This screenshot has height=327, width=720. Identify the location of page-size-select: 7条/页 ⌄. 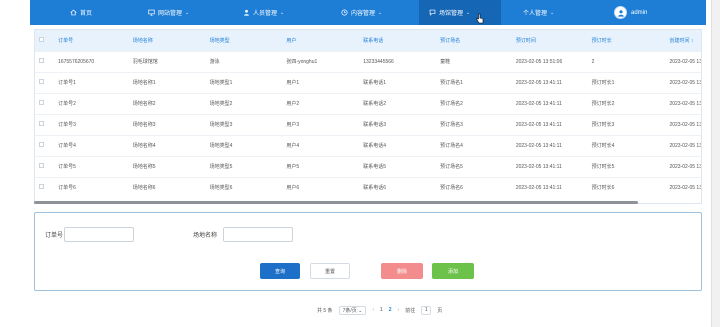
(352, 310).